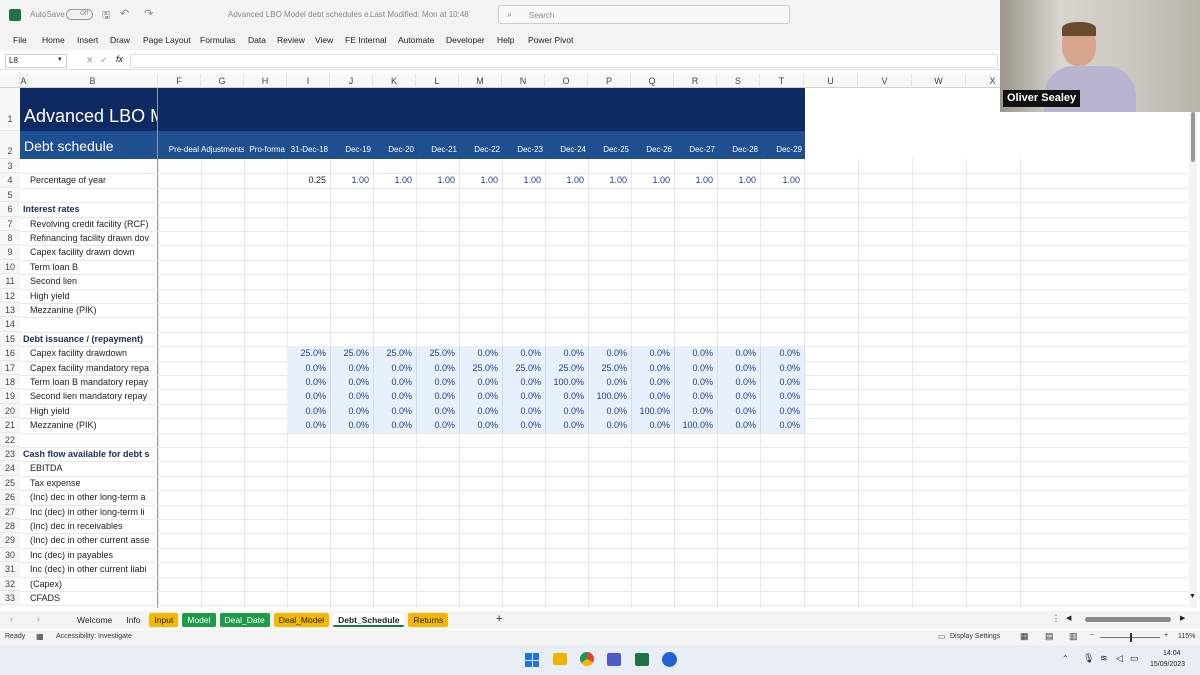  I want to click on ribbon-tab-formulas: Formulas, so click(217, 40).